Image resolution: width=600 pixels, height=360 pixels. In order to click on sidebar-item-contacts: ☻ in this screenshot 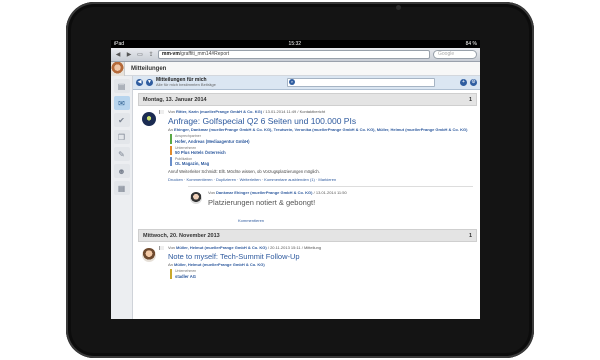, I will do `click(121, 171)`.